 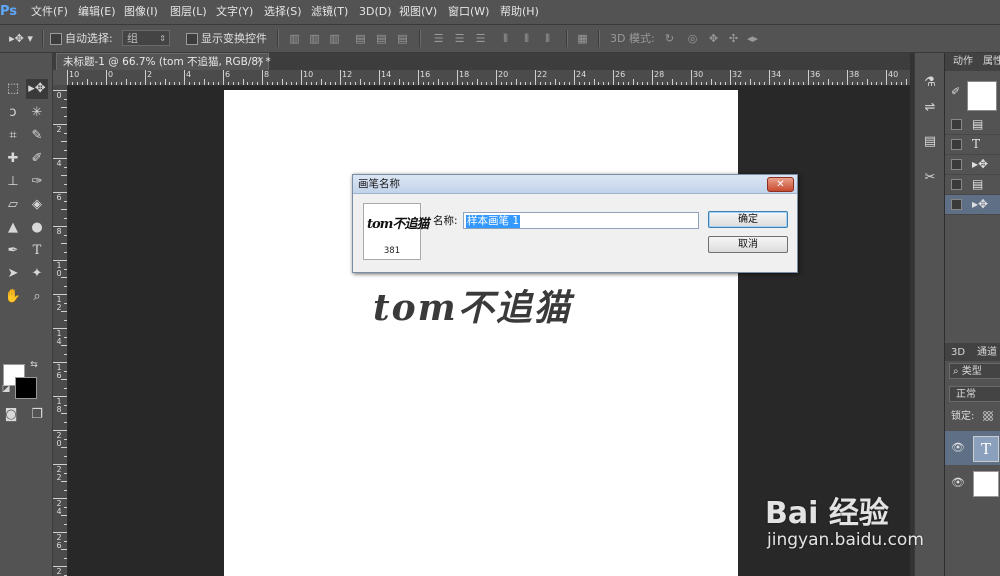 What do you see at coordinates (314, 38) in the screenshot?
I see `align-vcenter-icon: ▥` at bounding box center [314, 38].